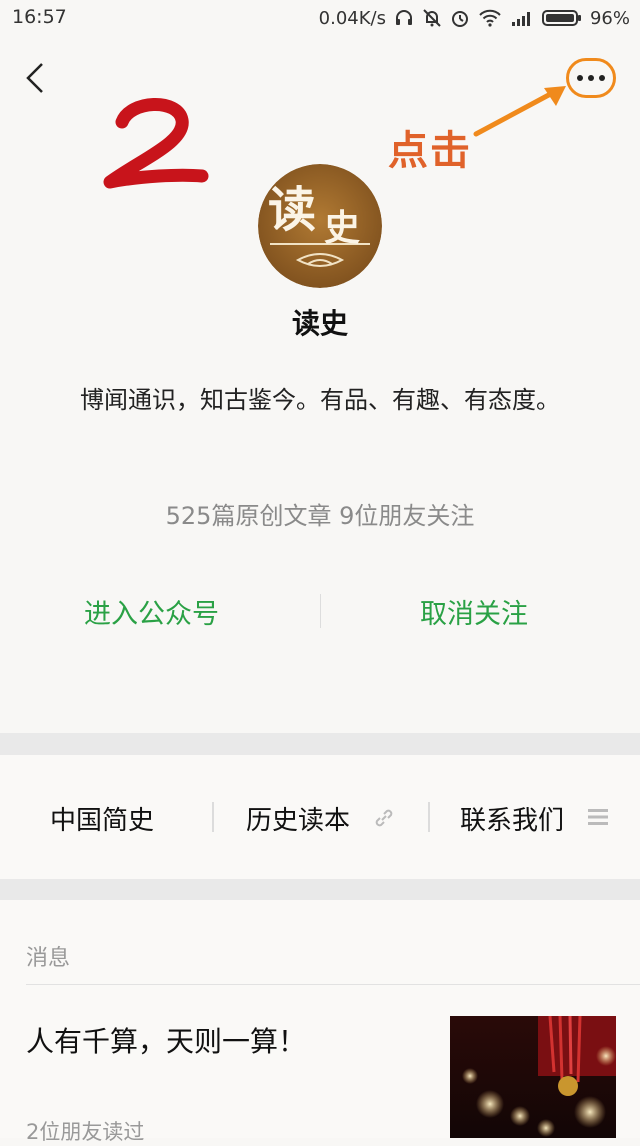 This screenshot has height=1146, width=640. I want to click on status-time: 16:57, so click(39, 17).